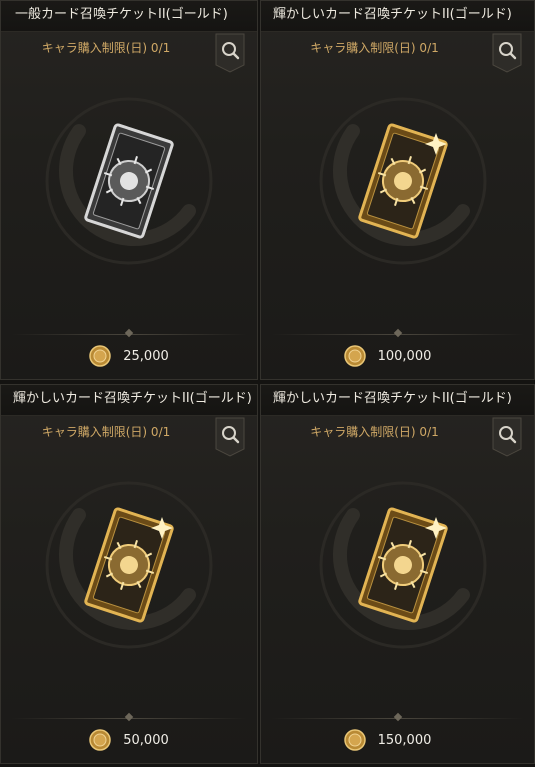 The height and width of the screenshot is (767, 535). Describe the element at coordinates (146, 356) in the screenshot. I see `price-value: 25,000` at that location.